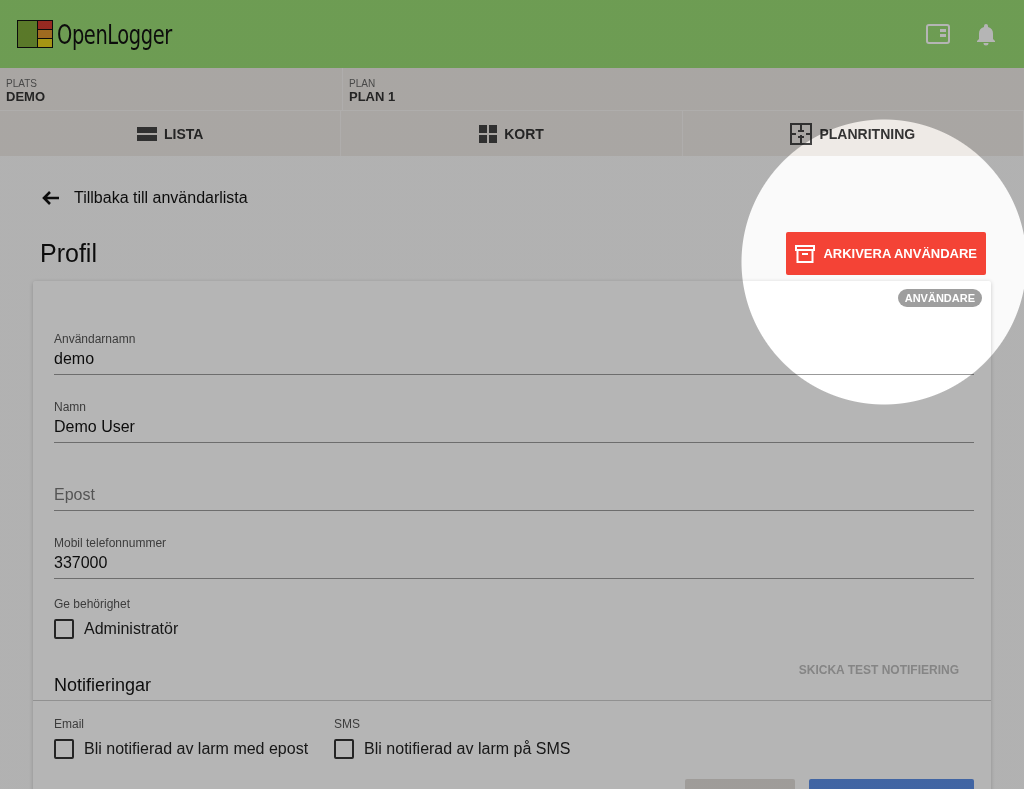  Describe the element at coordinates (145, 198) in the screenshot. I see `back-link: Tillbaka till användarlista` at that location.